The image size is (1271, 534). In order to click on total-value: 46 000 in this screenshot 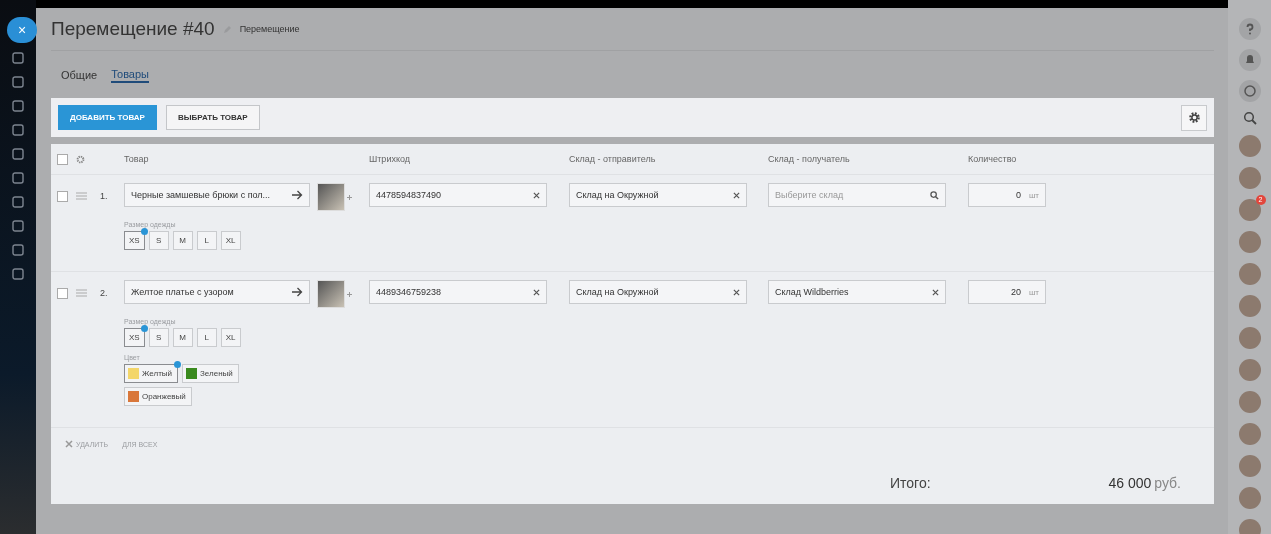, I will do `click(1130, 483)`.